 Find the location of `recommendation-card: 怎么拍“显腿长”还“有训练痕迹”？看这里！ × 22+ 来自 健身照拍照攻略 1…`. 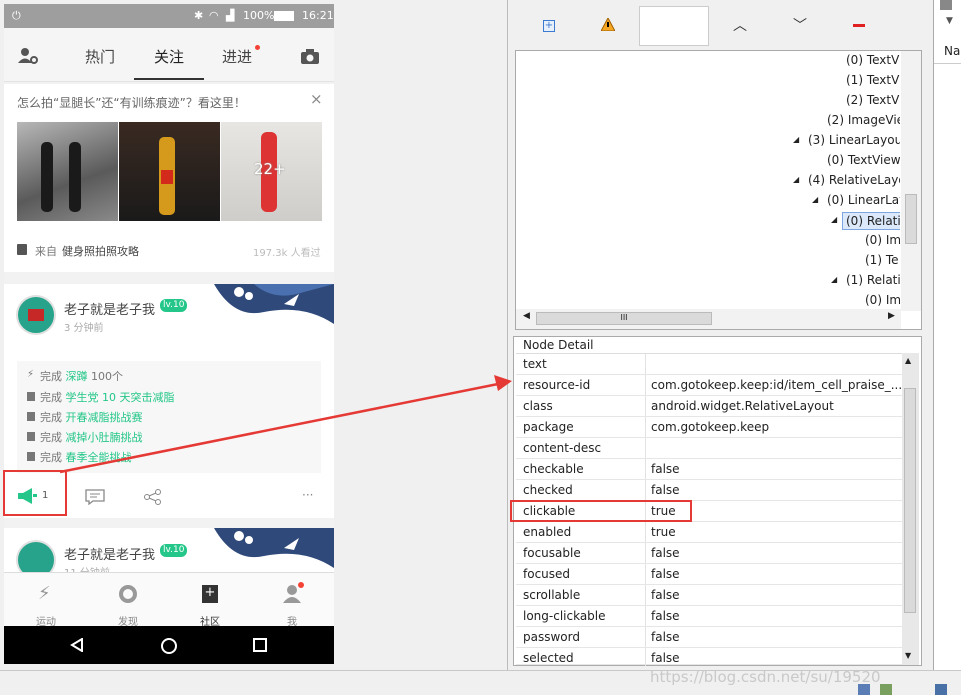

recommendation-card: 怎么拍“显腿长”还“有训练痕迹”？看这里！ × 22+ 来自 健身照拍照攻略 1… is located at coordinates (169, 178).